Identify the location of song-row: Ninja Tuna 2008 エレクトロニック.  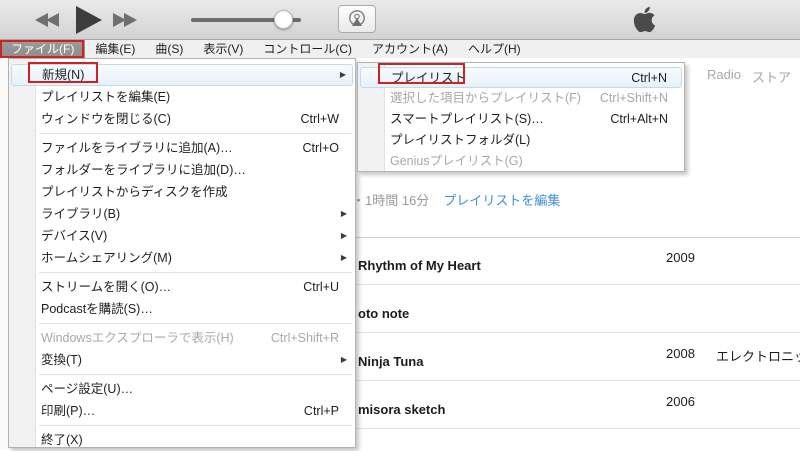
(578, 357).